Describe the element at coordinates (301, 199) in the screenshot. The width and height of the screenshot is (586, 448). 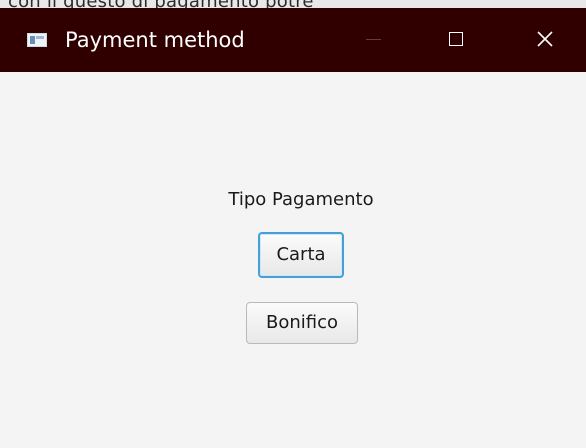
I see `payment-type-label: Tipo Pagamento` at that location.